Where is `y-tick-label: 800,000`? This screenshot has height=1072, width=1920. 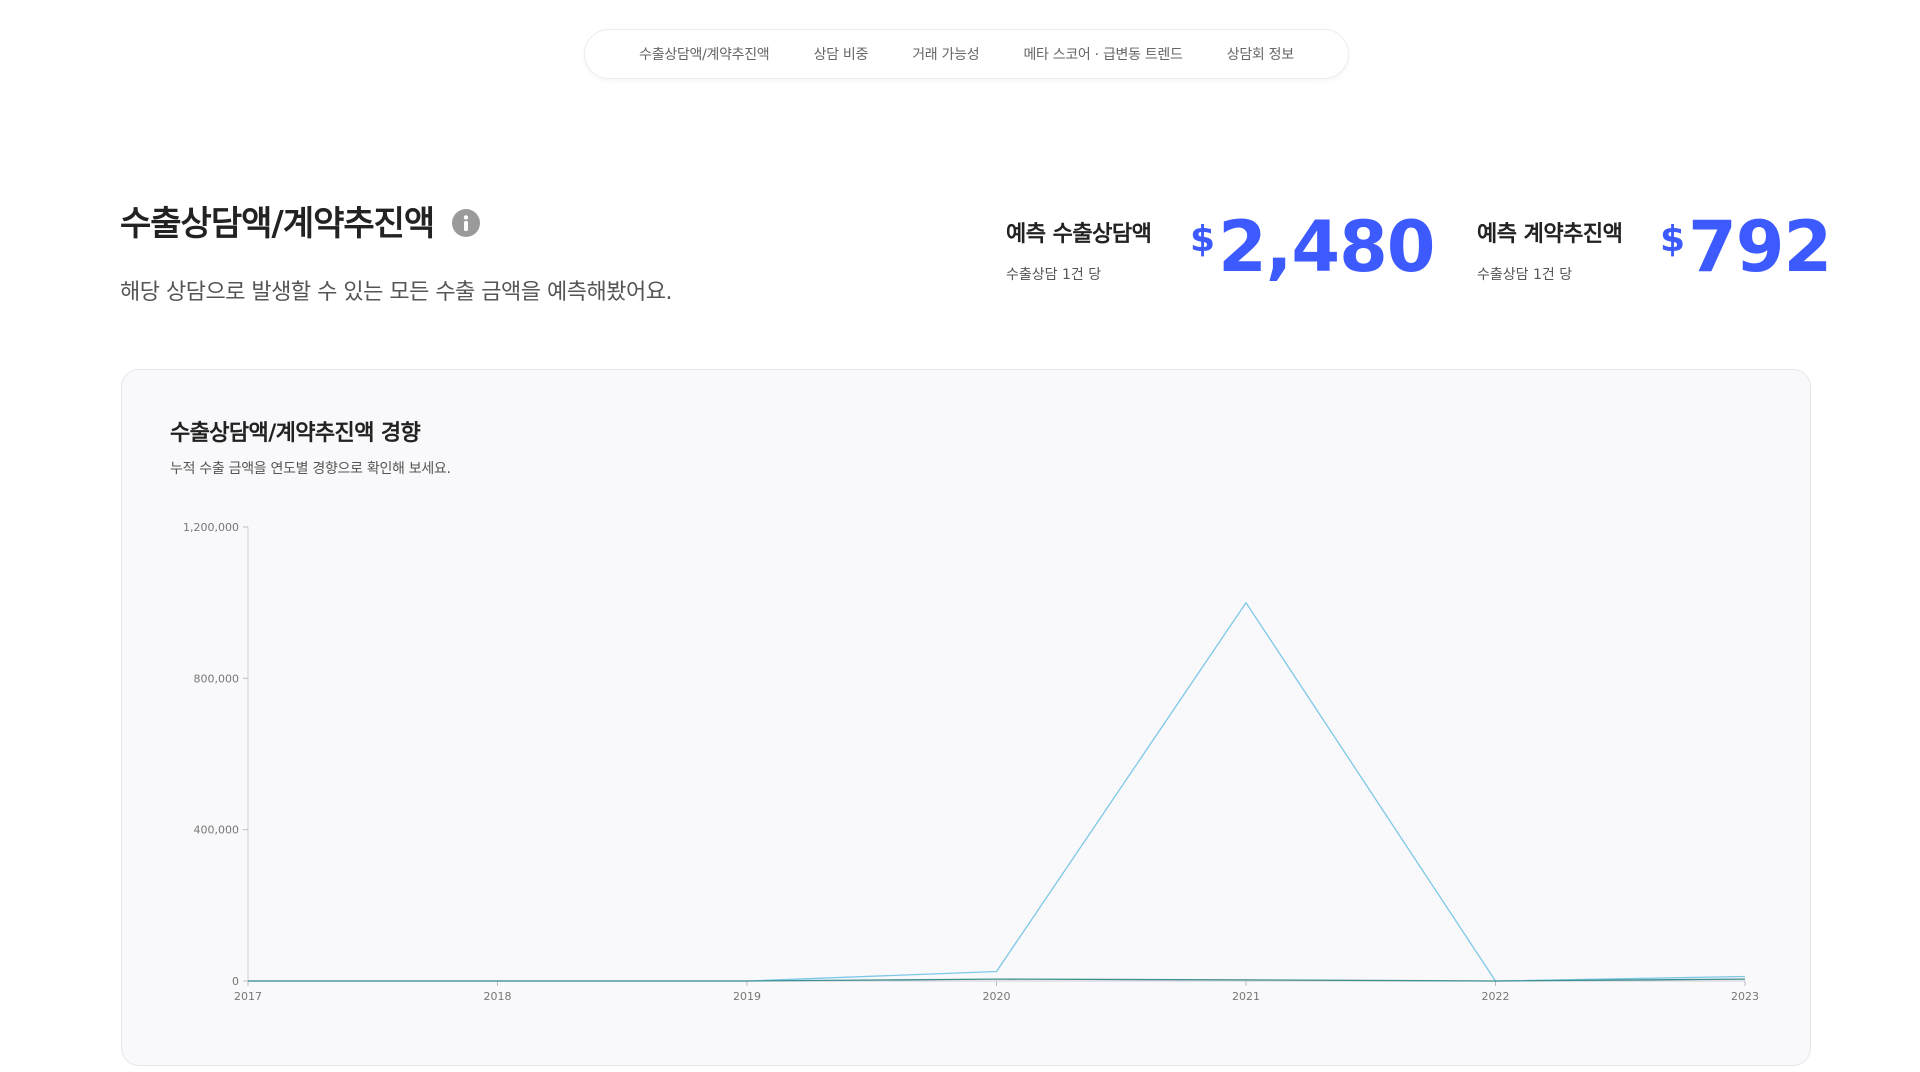 y-tick-label: 800,000 is located at coordinates (217, 678).